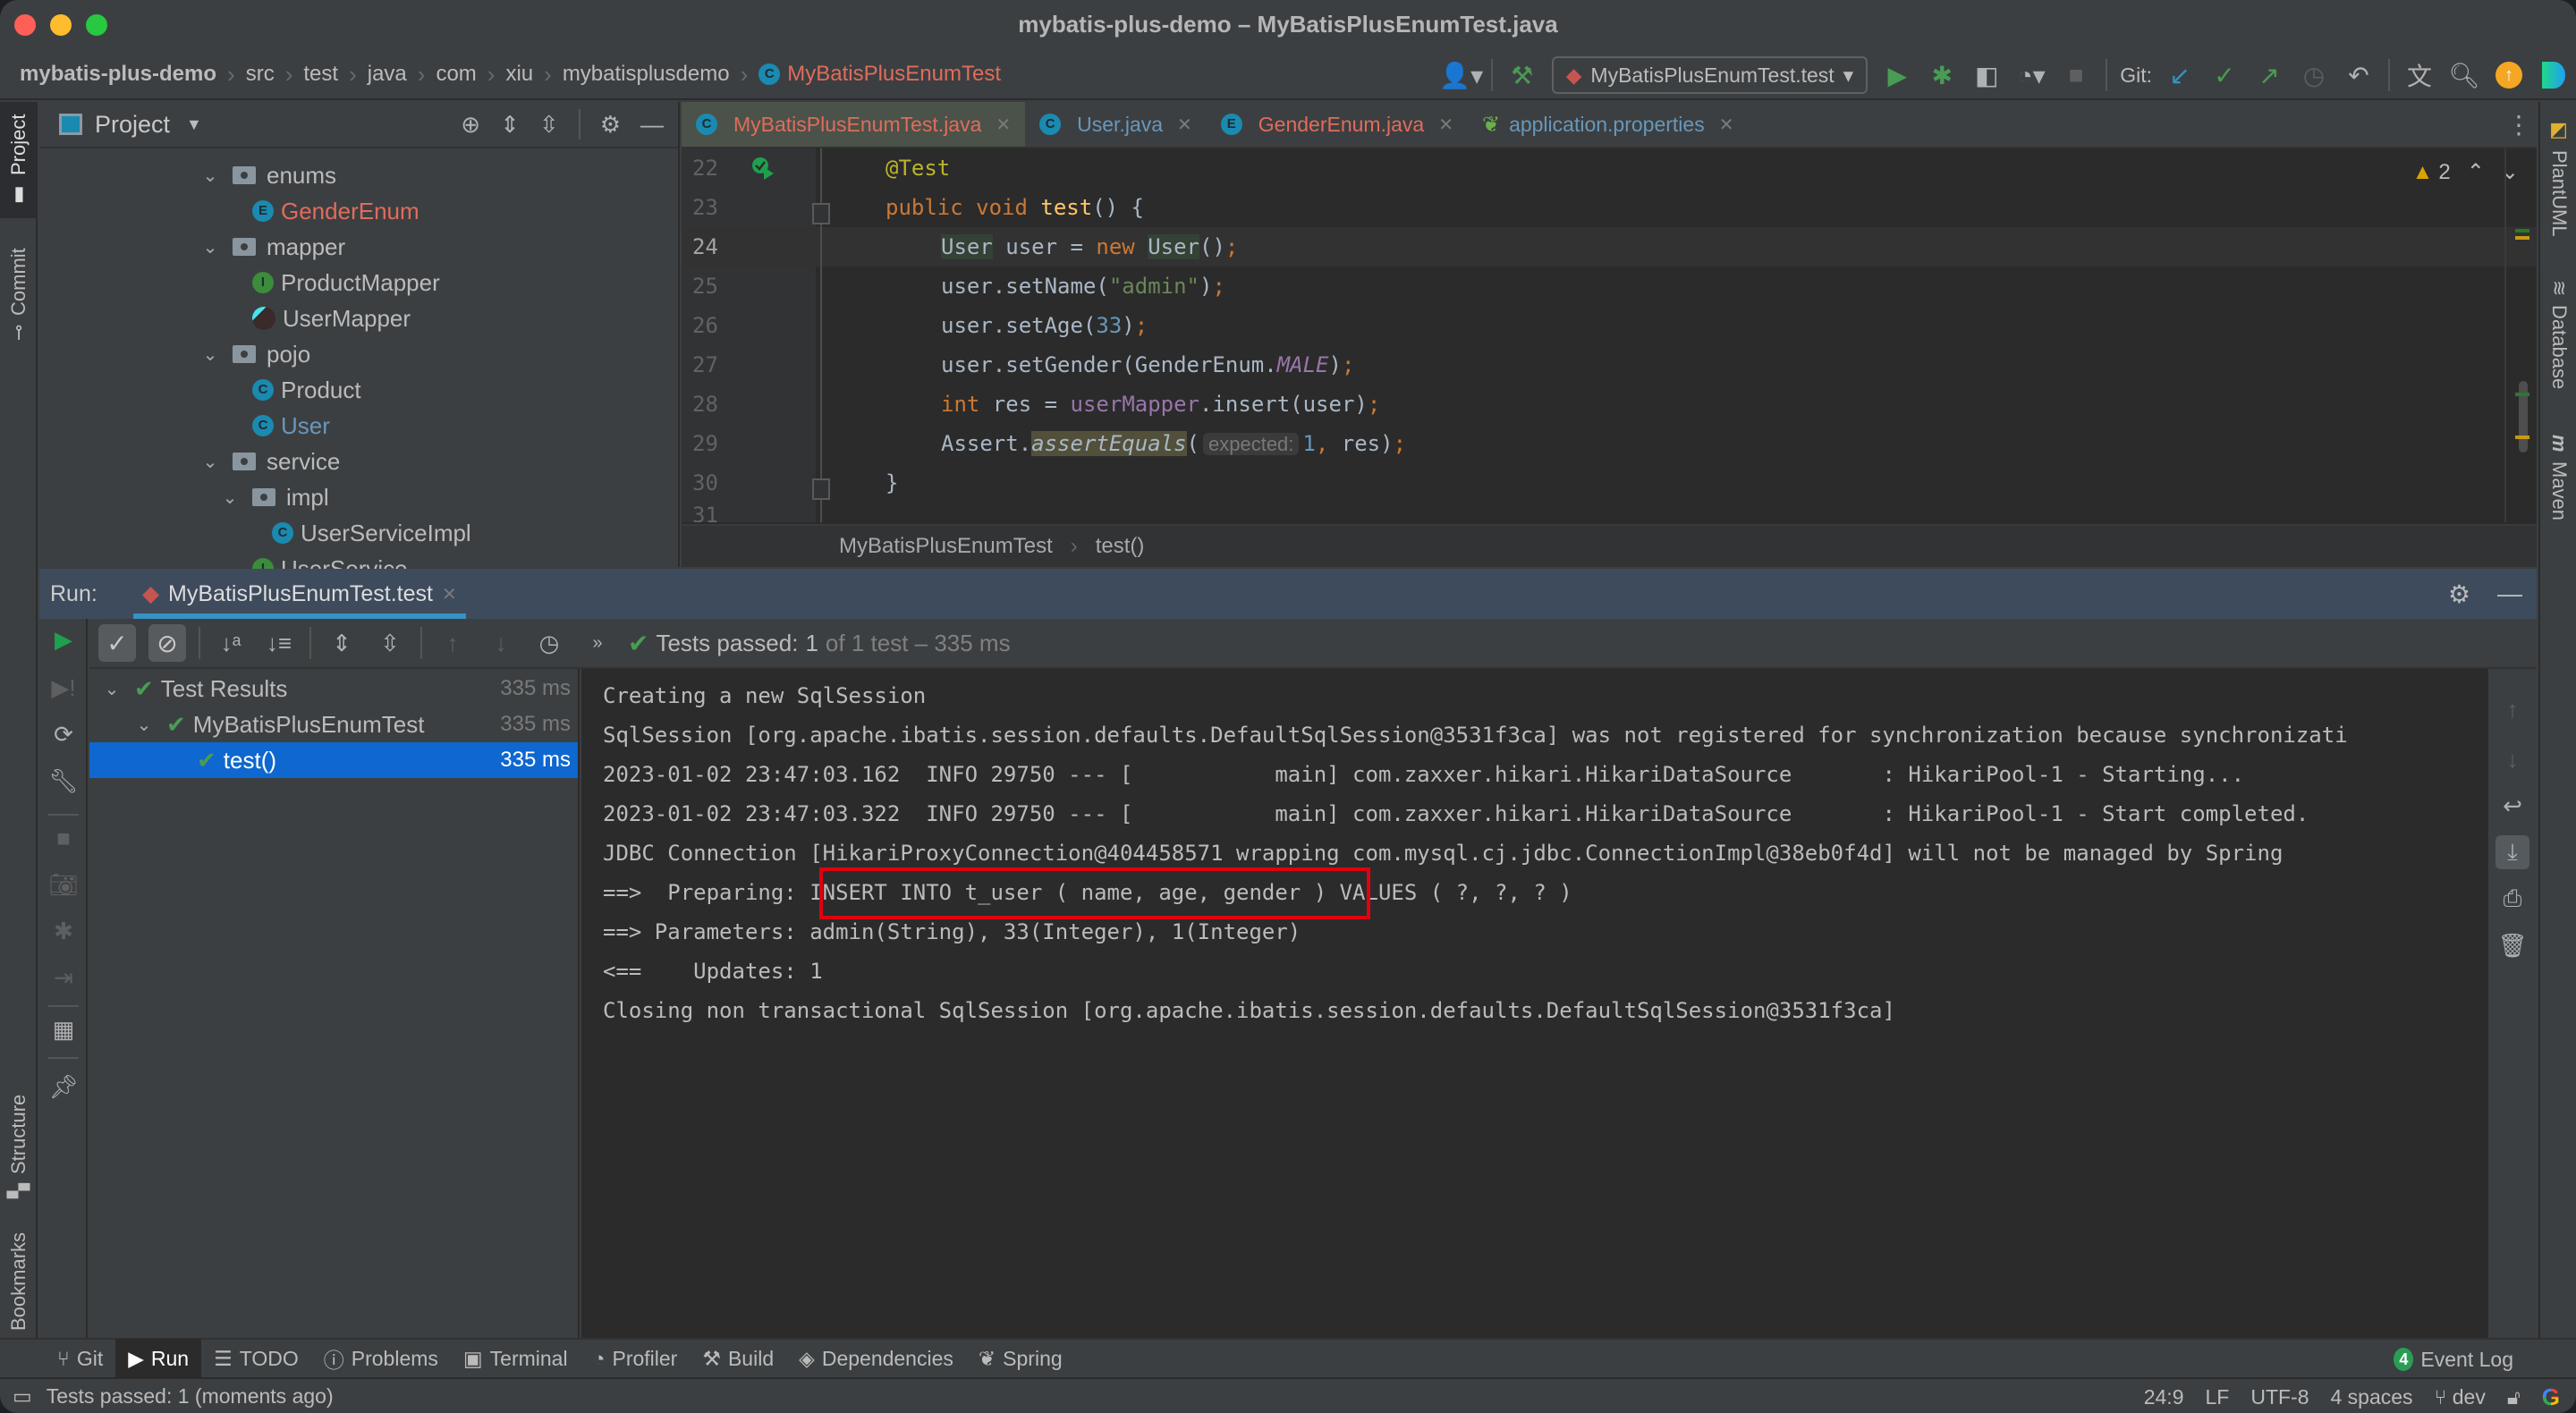  I want to click on more-tabs-icon: ⋮, so click(2519, 124).